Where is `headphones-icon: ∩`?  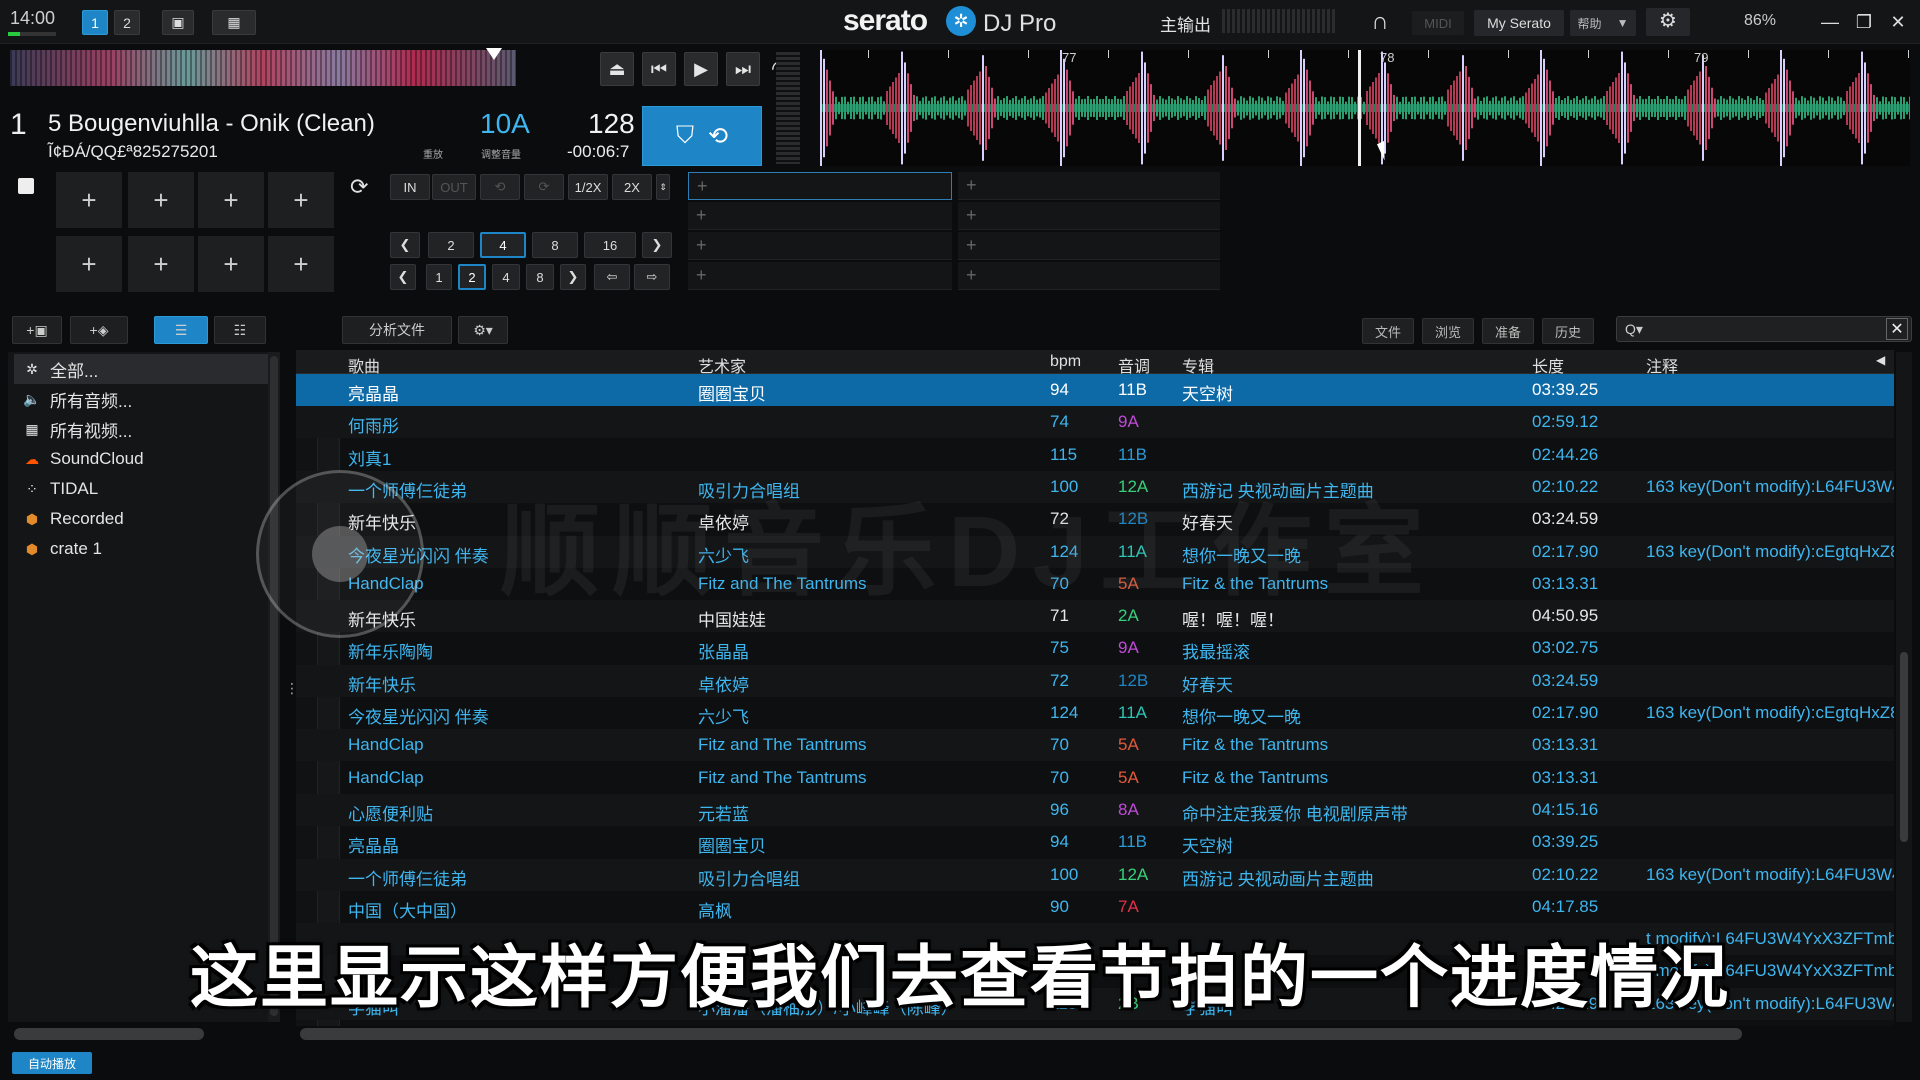 headphones-icon: ∩ is located at coordinates (1380, 22).